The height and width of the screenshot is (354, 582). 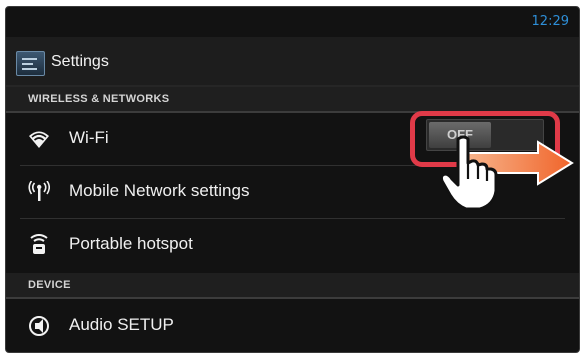 What do you see at coordinates (30, 63) in the screenshot?
I see `settings-app-icon` at bounding box center [30, 63].